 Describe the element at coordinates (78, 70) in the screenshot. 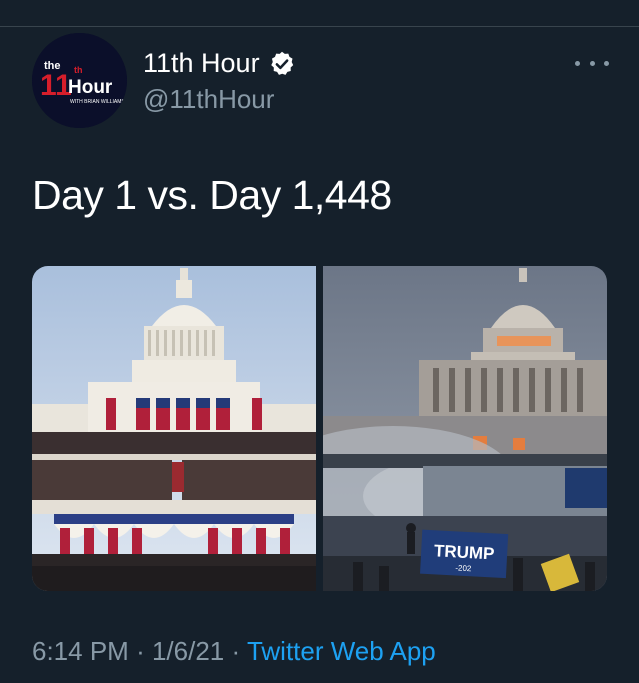

I see `logo-suffix: th` at that location.